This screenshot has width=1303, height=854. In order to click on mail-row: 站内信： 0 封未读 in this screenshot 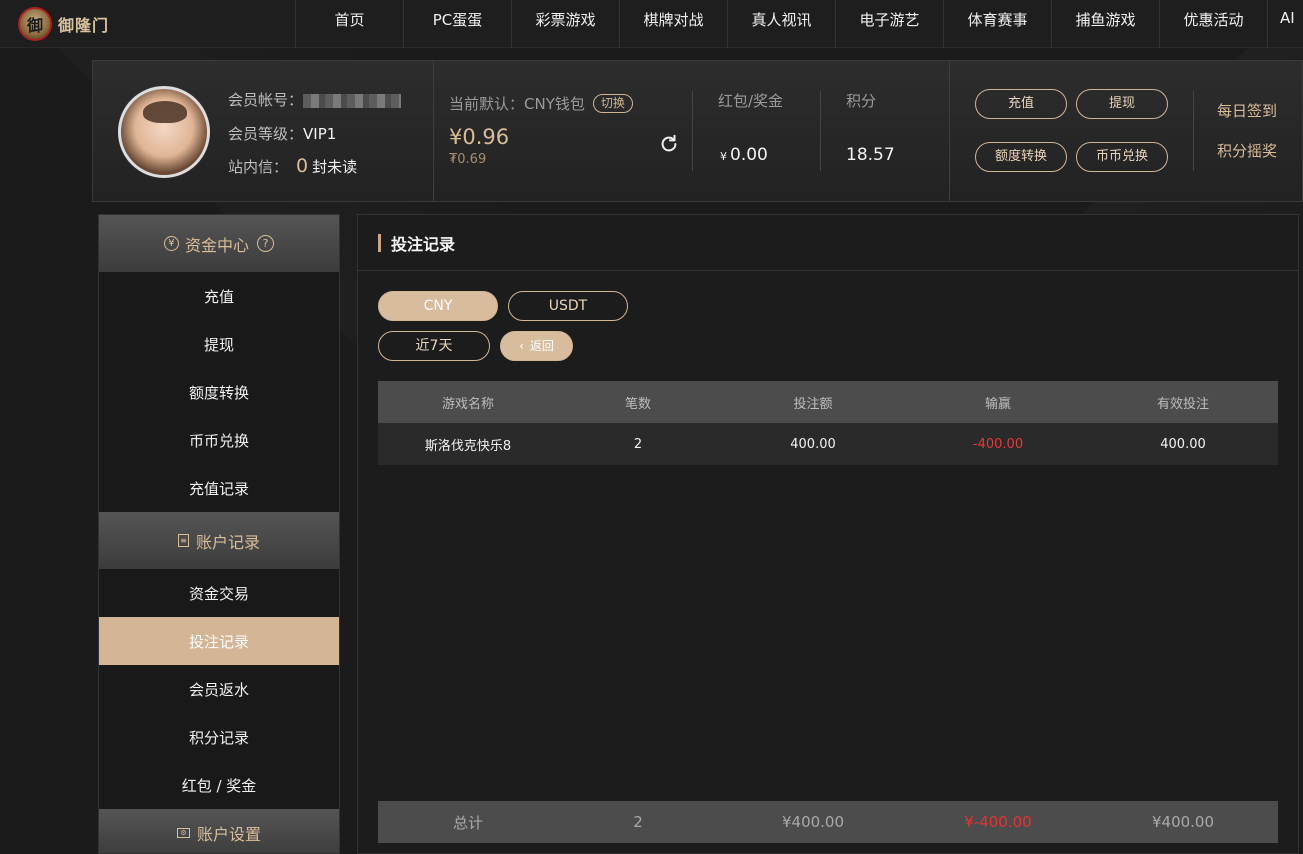, I will do `click(292, 166)`.